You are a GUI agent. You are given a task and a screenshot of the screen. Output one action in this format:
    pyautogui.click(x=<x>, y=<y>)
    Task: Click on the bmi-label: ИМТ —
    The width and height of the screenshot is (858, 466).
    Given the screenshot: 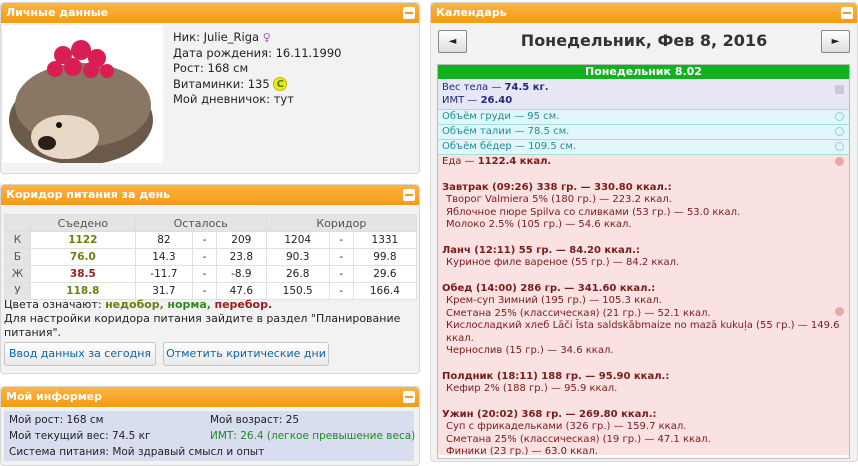 What is the action you would take?
    pyautogui.click(x=461, y=100)
    